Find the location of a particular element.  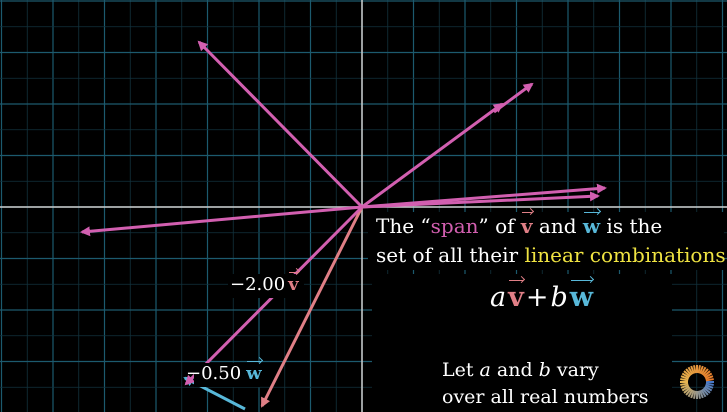

vary-note-line-2: over all real numbers is located at coordinates (545, 397).